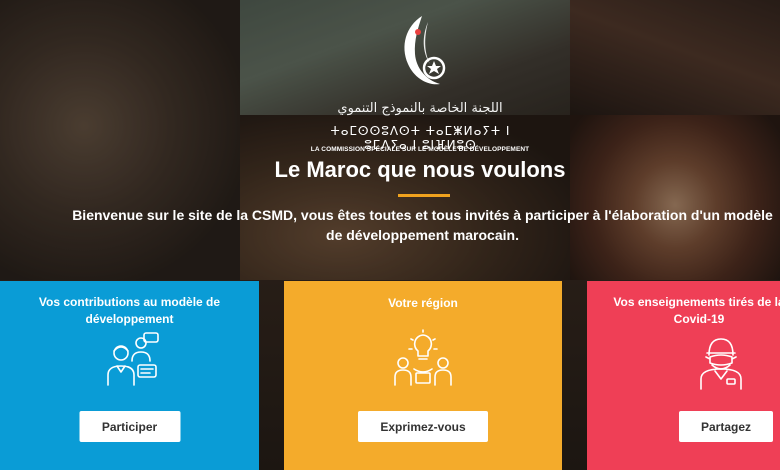  Describe the element at coordinates (726, 426) in the screenshot. I see `partagez-button: Partagez` at that location.